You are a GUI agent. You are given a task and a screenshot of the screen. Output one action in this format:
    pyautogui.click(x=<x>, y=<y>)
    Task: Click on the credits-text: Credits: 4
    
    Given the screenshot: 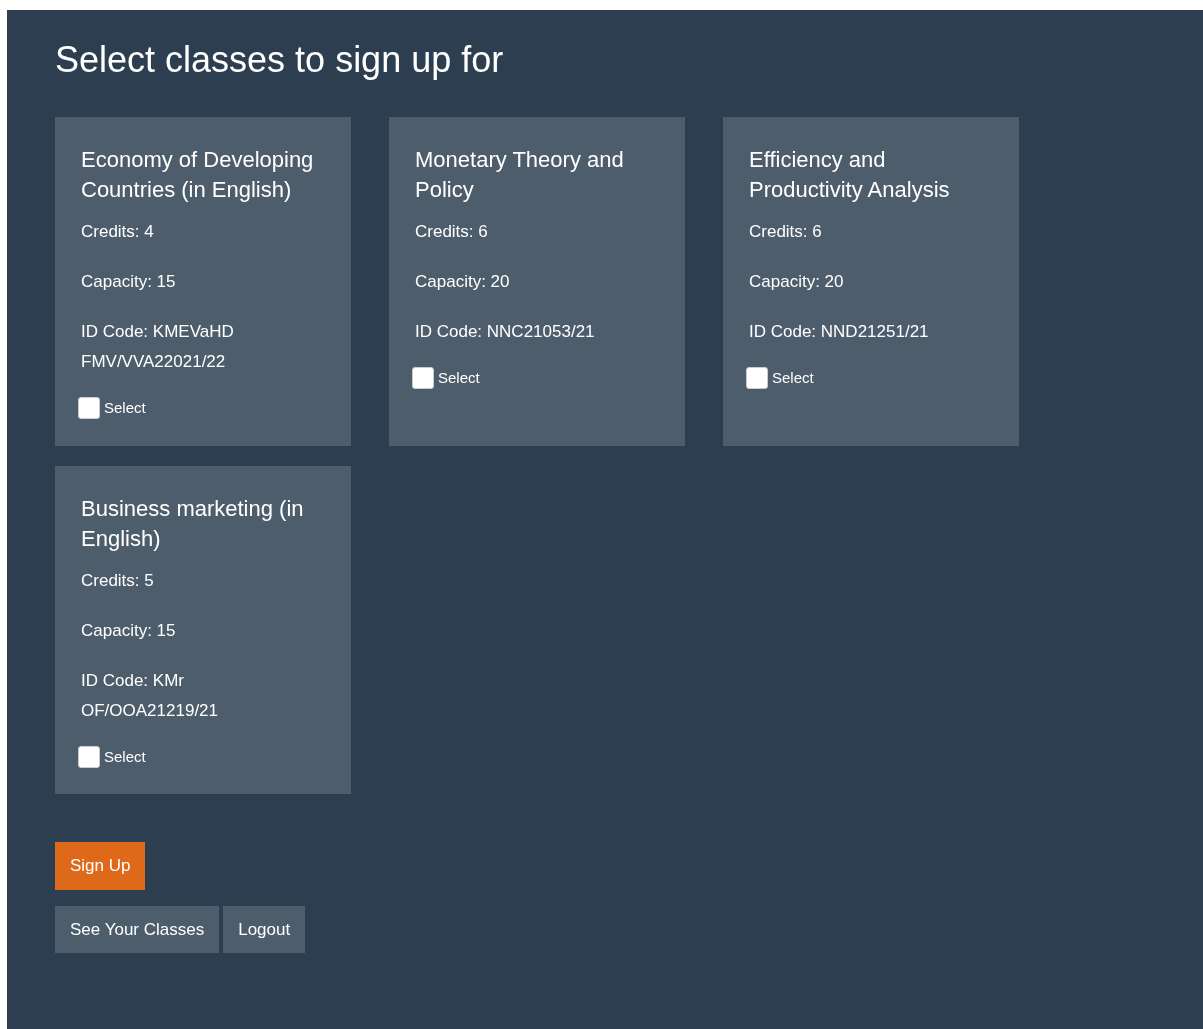 What is the action you would take?
    pyautogui.click(x=118, y=232)
    